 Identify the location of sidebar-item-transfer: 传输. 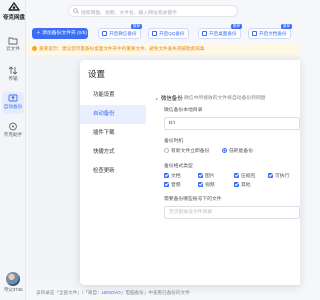
(13, 75).